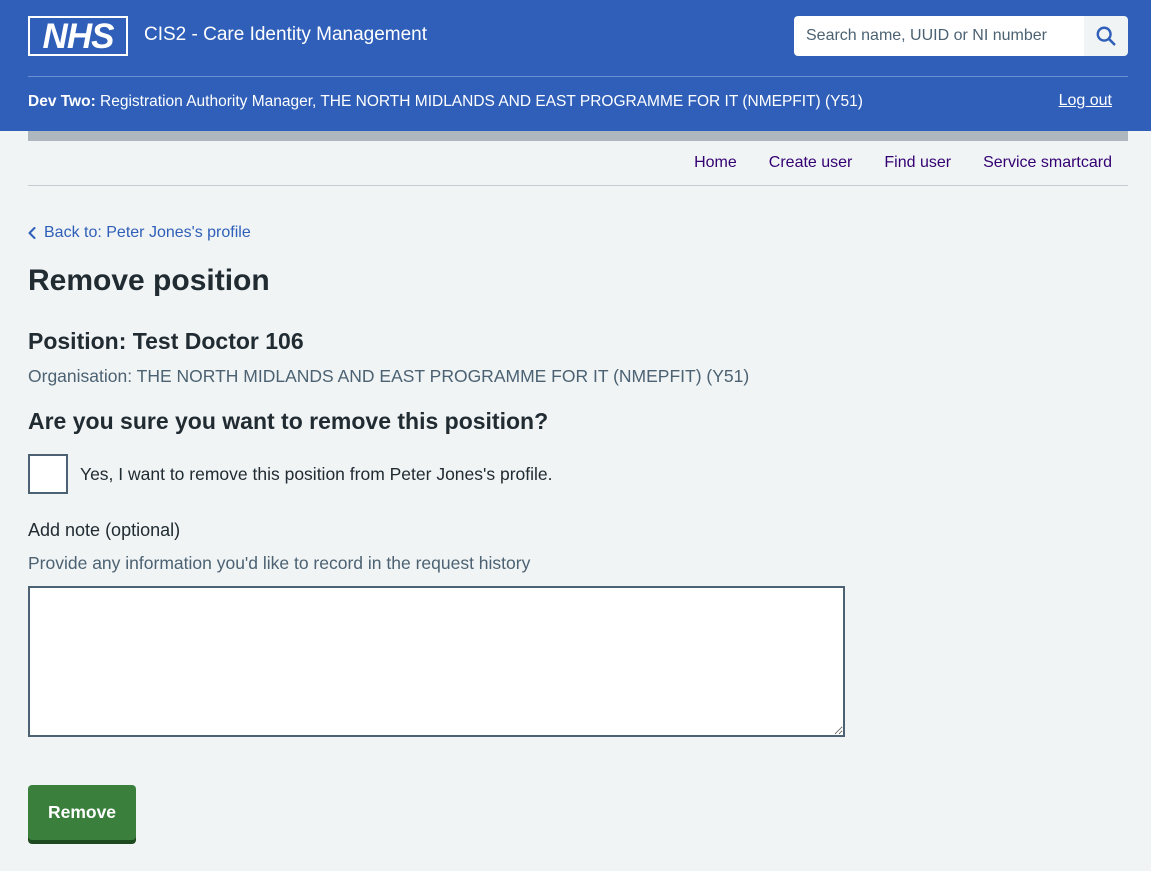 The image size is (1151, 871). What do you see at coordinates (811, 163) in the screenshot?
I see `nav-create-user: Create user` at bounding box center [811, 163].